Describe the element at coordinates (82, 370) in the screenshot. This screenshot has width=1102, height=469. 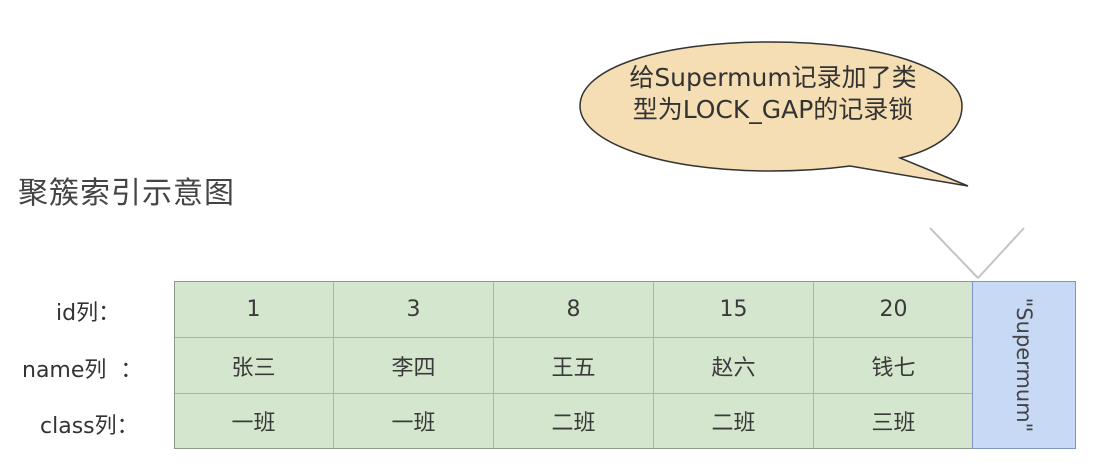
I see `row-label-name: name列 ：` at that location.